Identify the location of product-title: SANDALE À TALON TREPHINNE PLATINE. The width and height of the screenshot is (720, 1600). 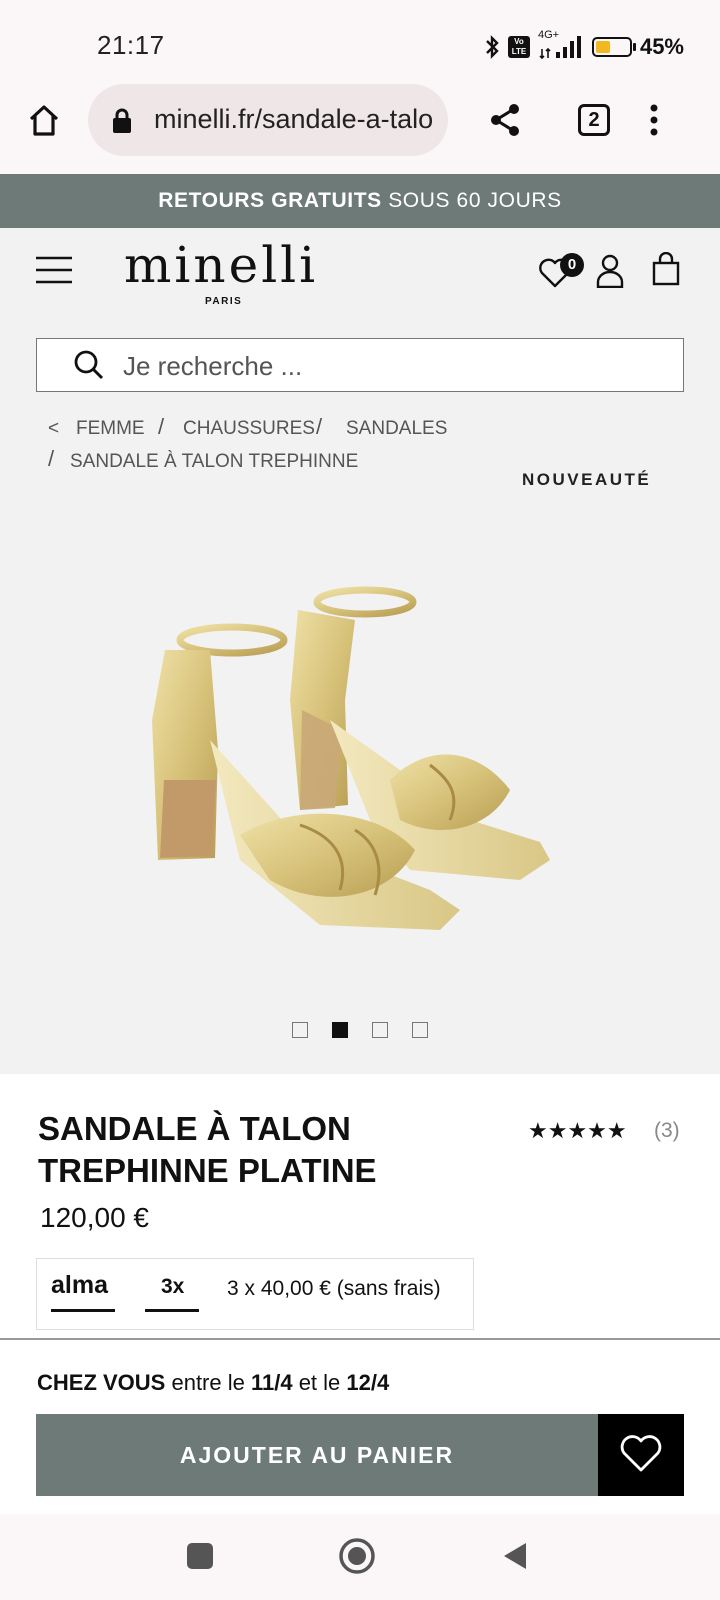
(207, 1149).